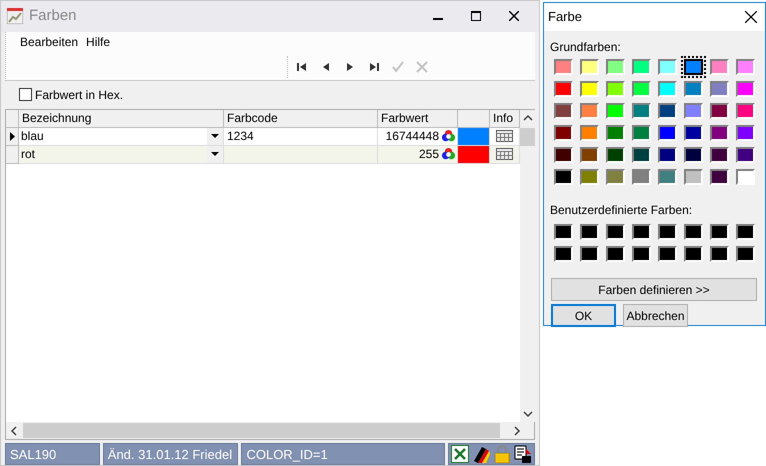 This screenshot has width=766, height=466. I want to click on ok-button: OK, so click(583, 315).